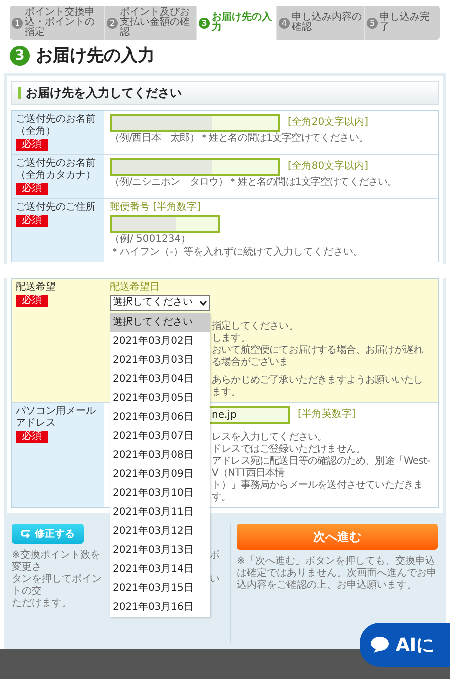 The height and width of the screenshot is (679, 450). Describe the element at coordinates (20, 56) in the screenshot. I see `step-number-badge: 3` at that location.